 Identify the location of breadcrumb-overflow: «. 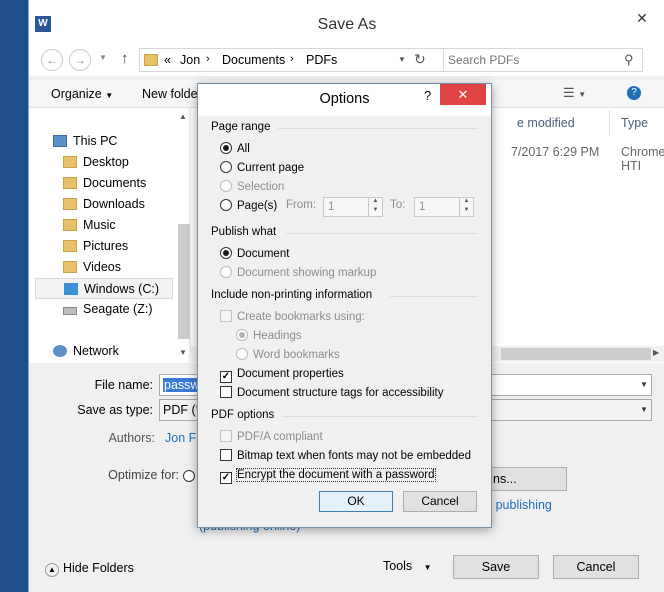
(167, 60).